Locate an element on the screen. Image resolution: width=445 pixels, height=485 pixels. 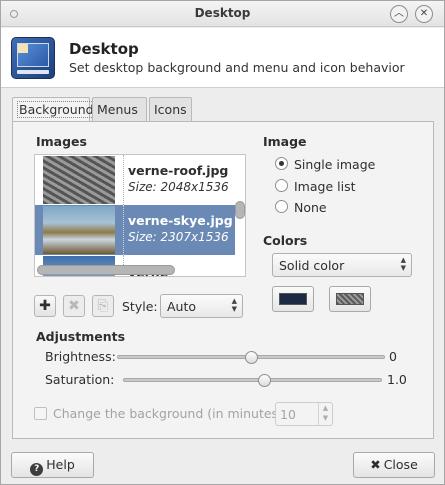
image-section-title: Image is located at coordinates (285, 141).